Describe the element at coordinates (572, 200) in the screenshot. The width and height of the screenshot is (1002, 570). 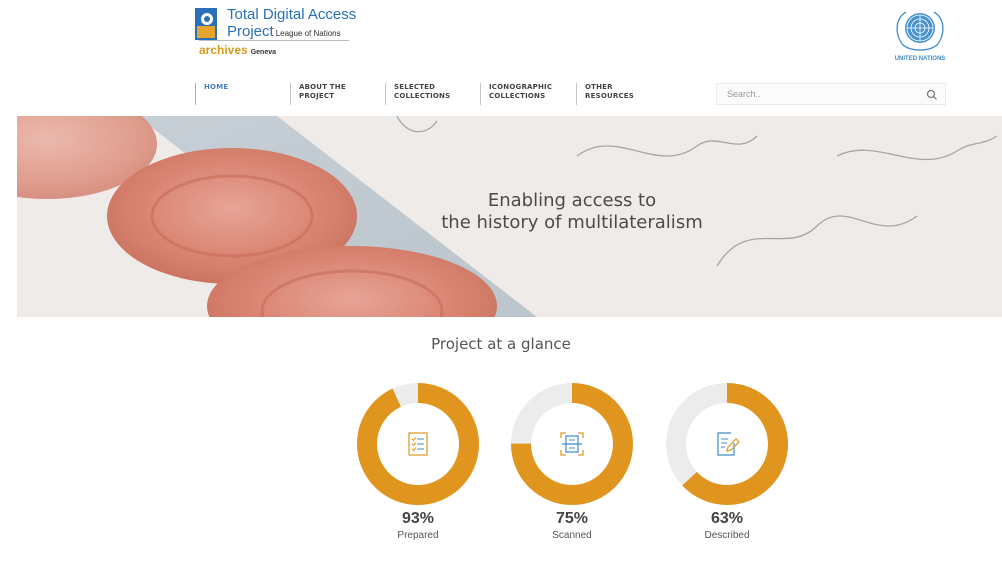
I see `hero-line-1: Enabling access to` at that location.